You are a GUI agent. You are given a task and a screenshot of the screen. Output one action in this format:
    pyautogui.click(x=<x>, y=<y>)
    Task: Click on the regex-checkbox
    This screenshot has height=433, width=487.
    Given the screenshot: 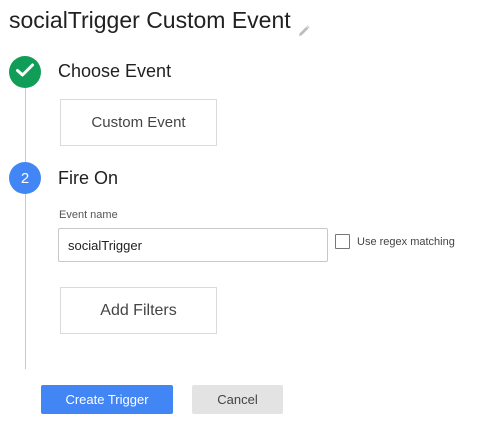 What is the action you would take?
    pyautogui.click(x=342, y=241)
    